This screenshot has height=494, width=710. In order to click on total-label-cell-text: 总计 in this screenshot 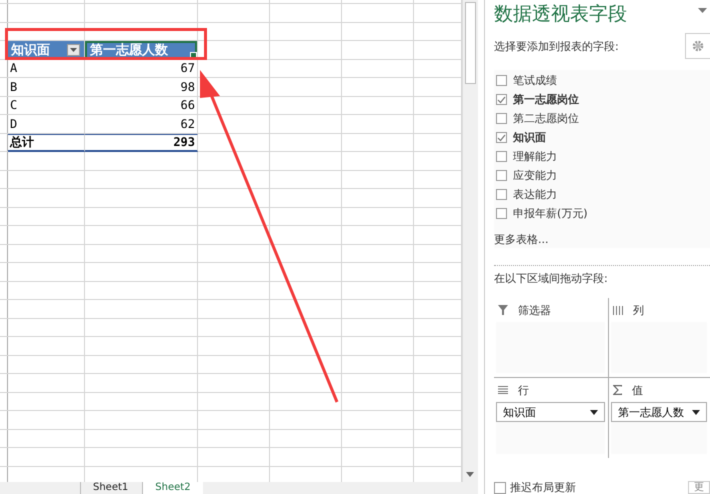, I will do `click(21, 142)`.